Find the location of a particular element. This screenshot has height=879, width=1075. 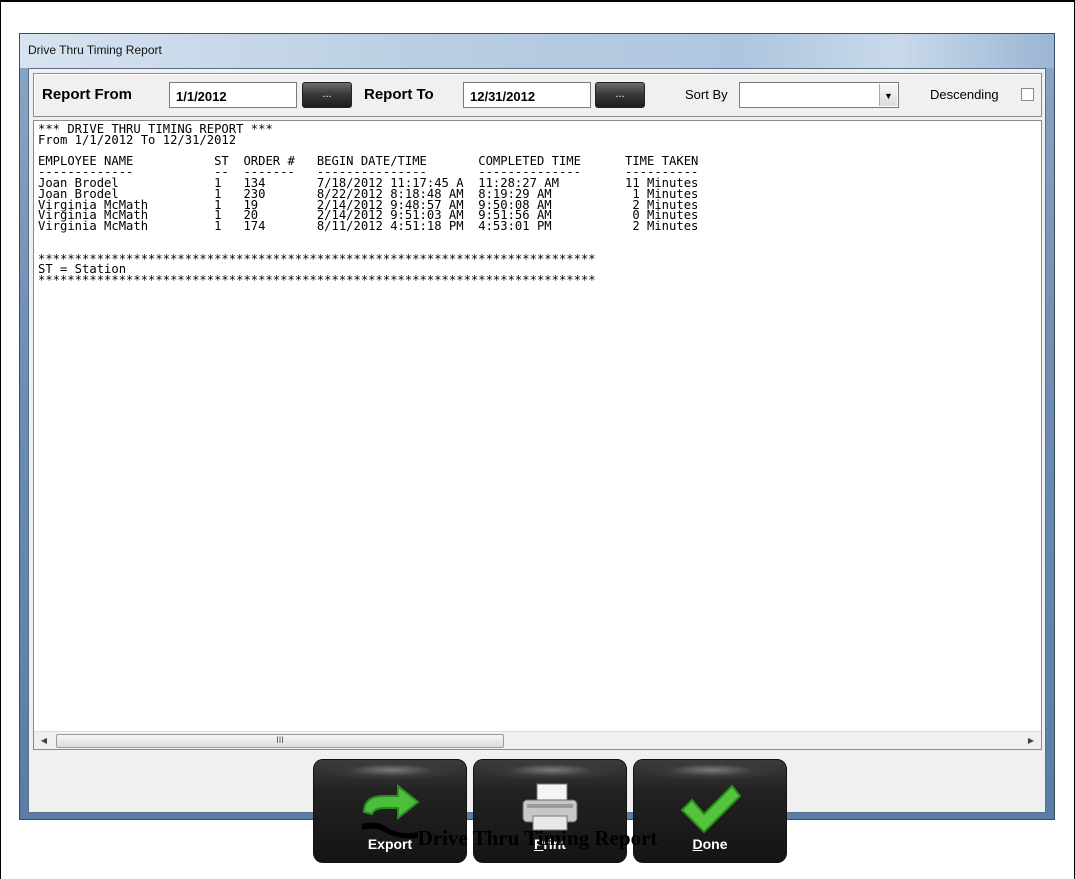

figure-caption: Drive Thru Timing Report is located at coordinates (537, 838).